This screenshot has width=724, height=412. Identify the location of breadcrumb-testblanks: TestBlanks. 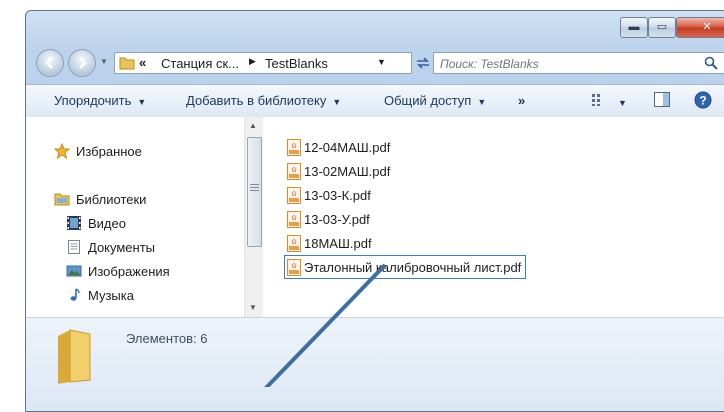
(296, 63).